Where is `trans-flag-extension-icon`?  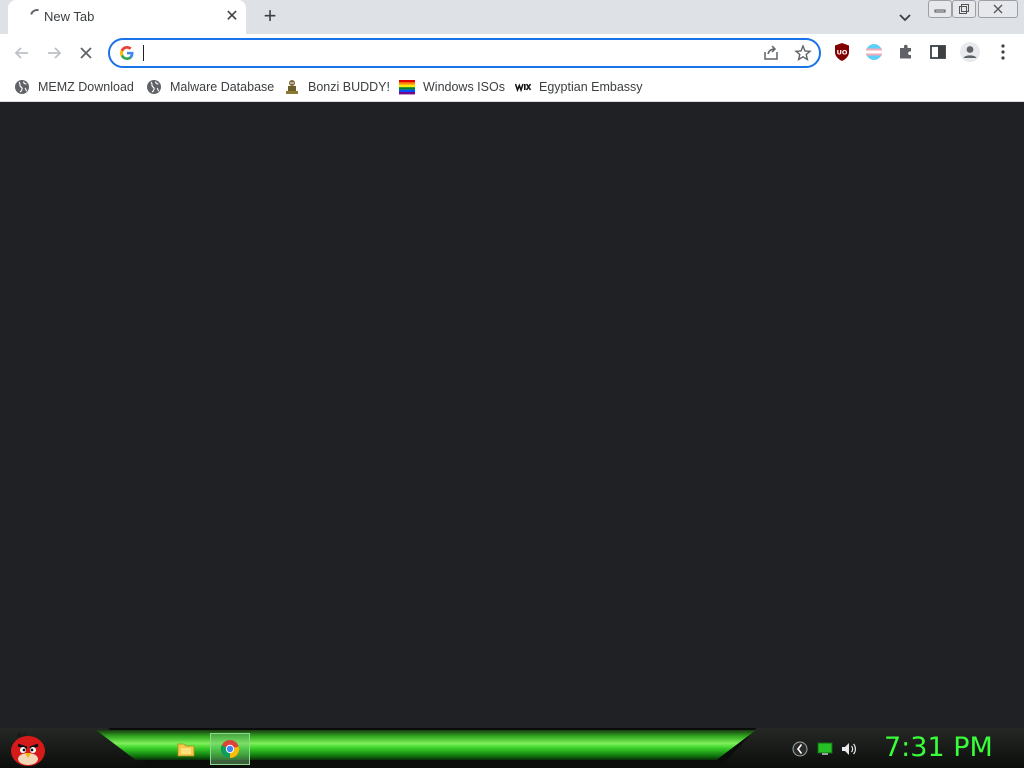
trans-flag-extension-icon is located at coordinates (874, 52).